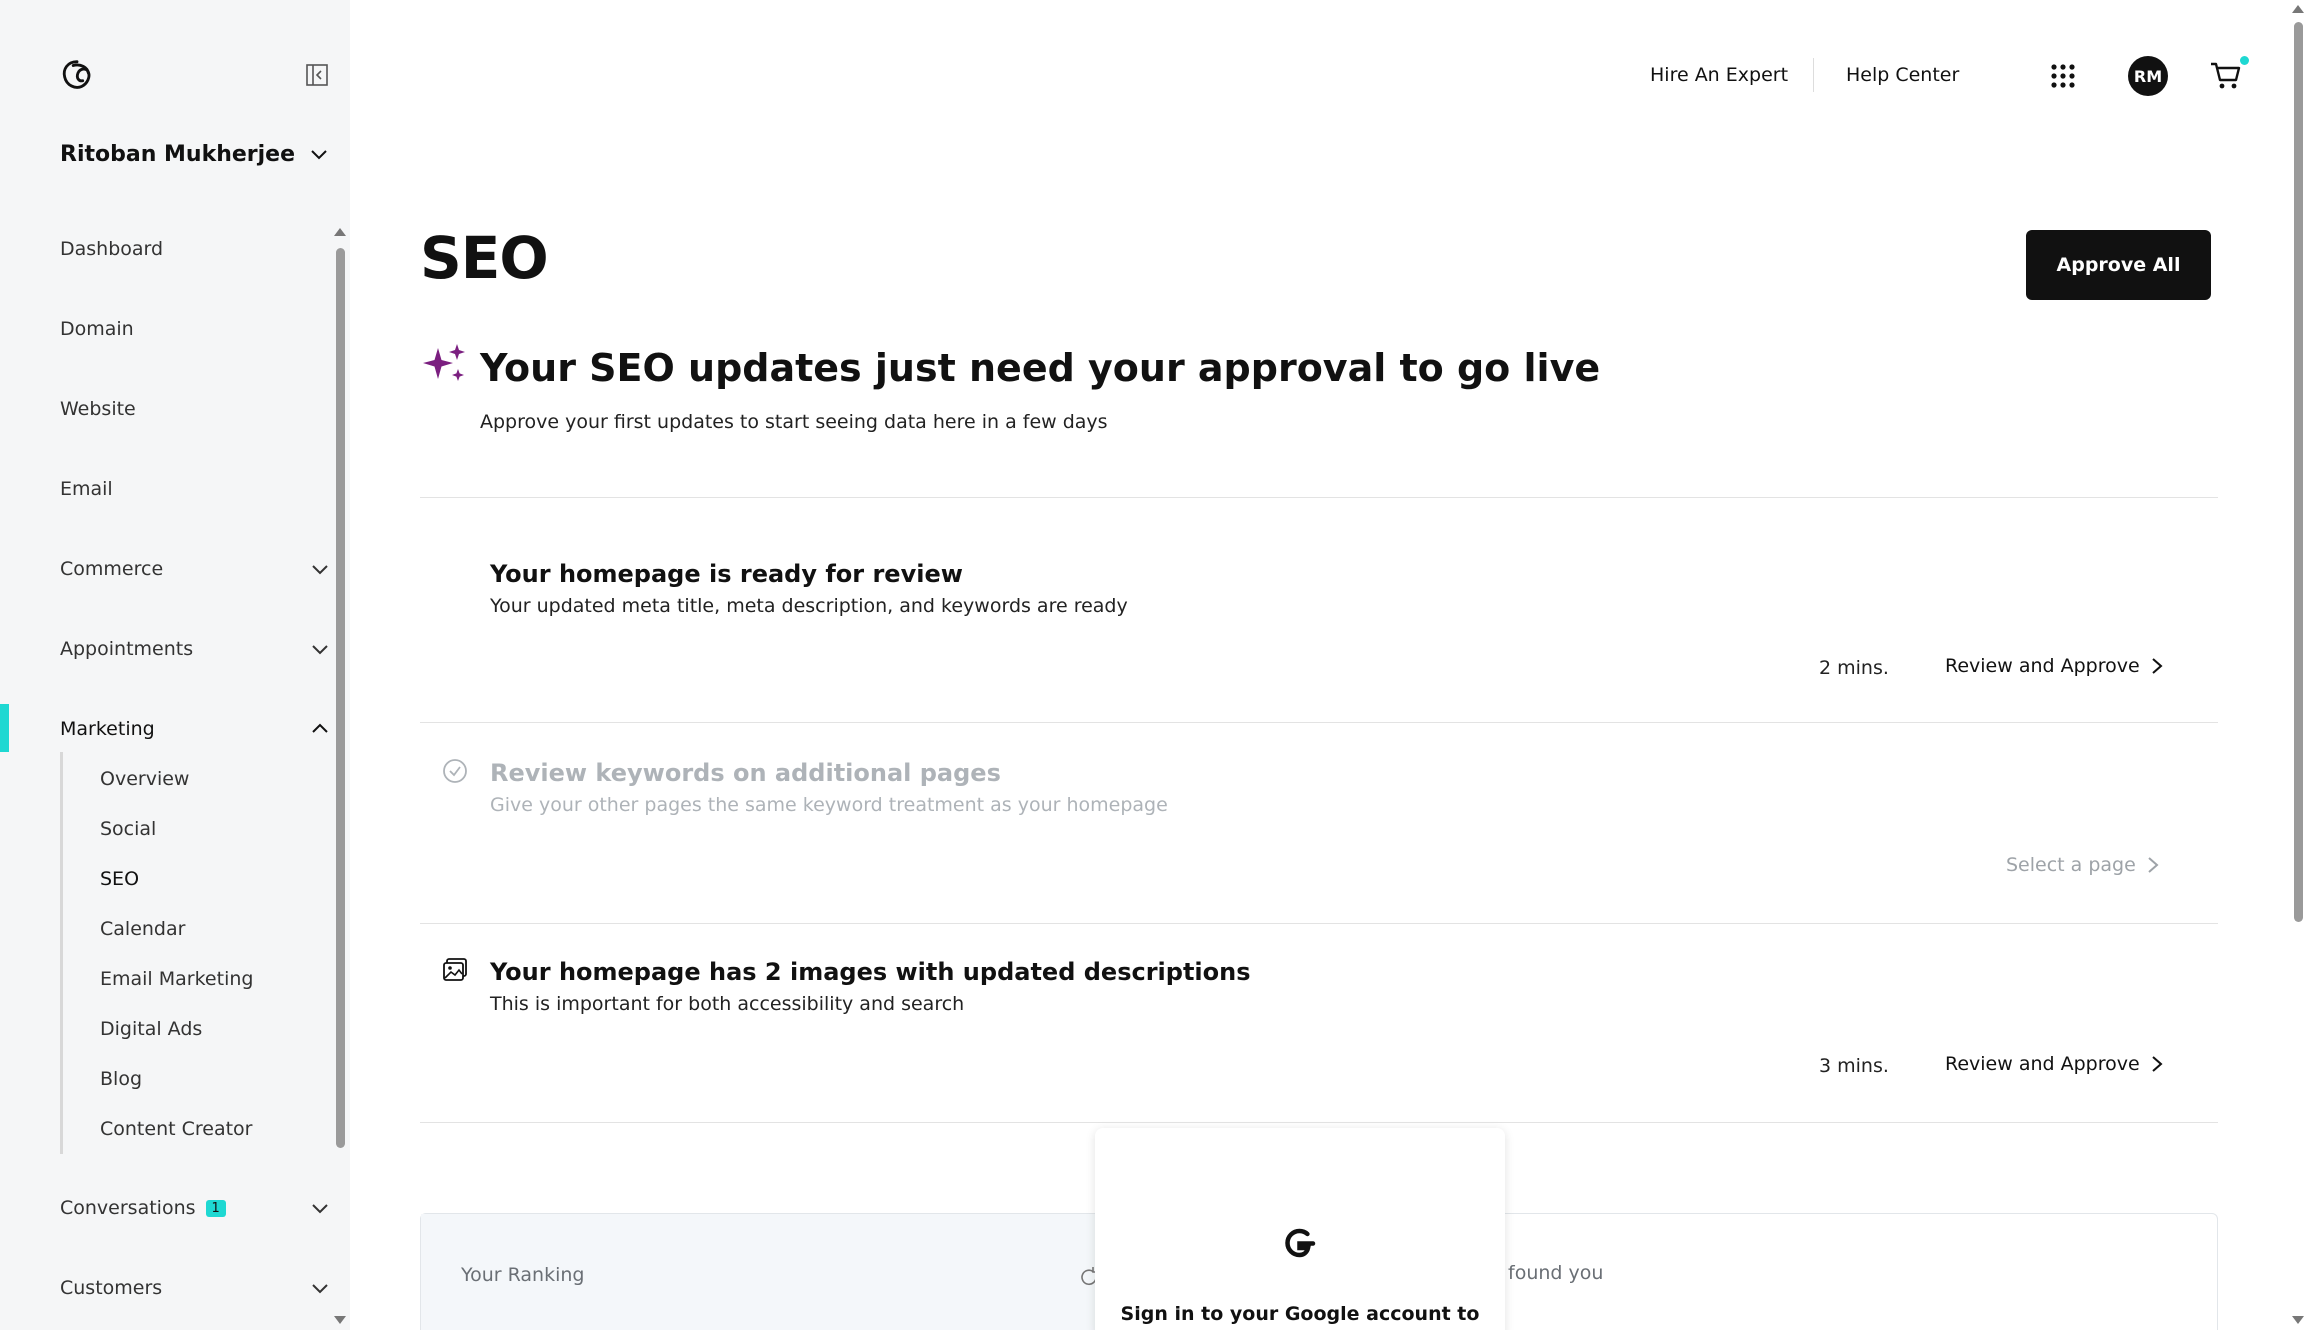 The image size is (2307, 1330). I want to click on account-name: Ritoban Mukherjee, so click(178, 154).